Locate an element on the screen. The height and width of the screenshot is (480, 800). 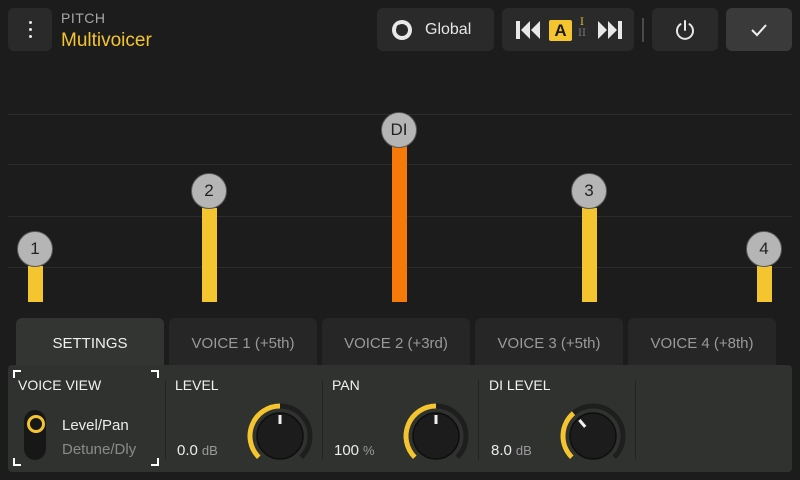
ab-compare-control: A I II is located at coordinates (568, 29).